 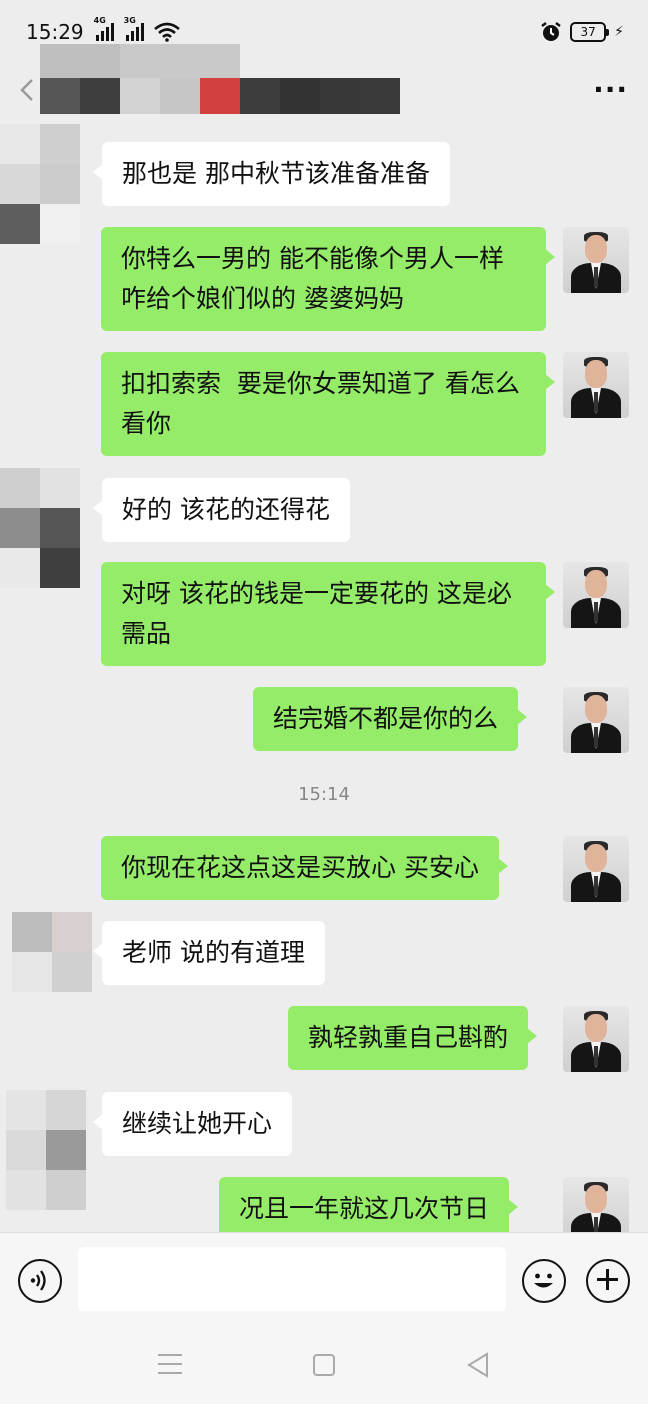 I want to click on battery-icon: 37, so click(x=590, y=32).